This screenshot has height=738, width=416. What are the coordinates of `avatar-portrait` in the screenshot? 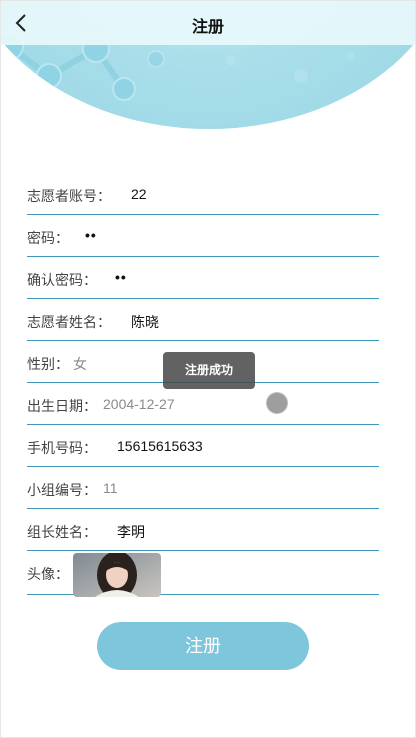 It's located at (117, 575).